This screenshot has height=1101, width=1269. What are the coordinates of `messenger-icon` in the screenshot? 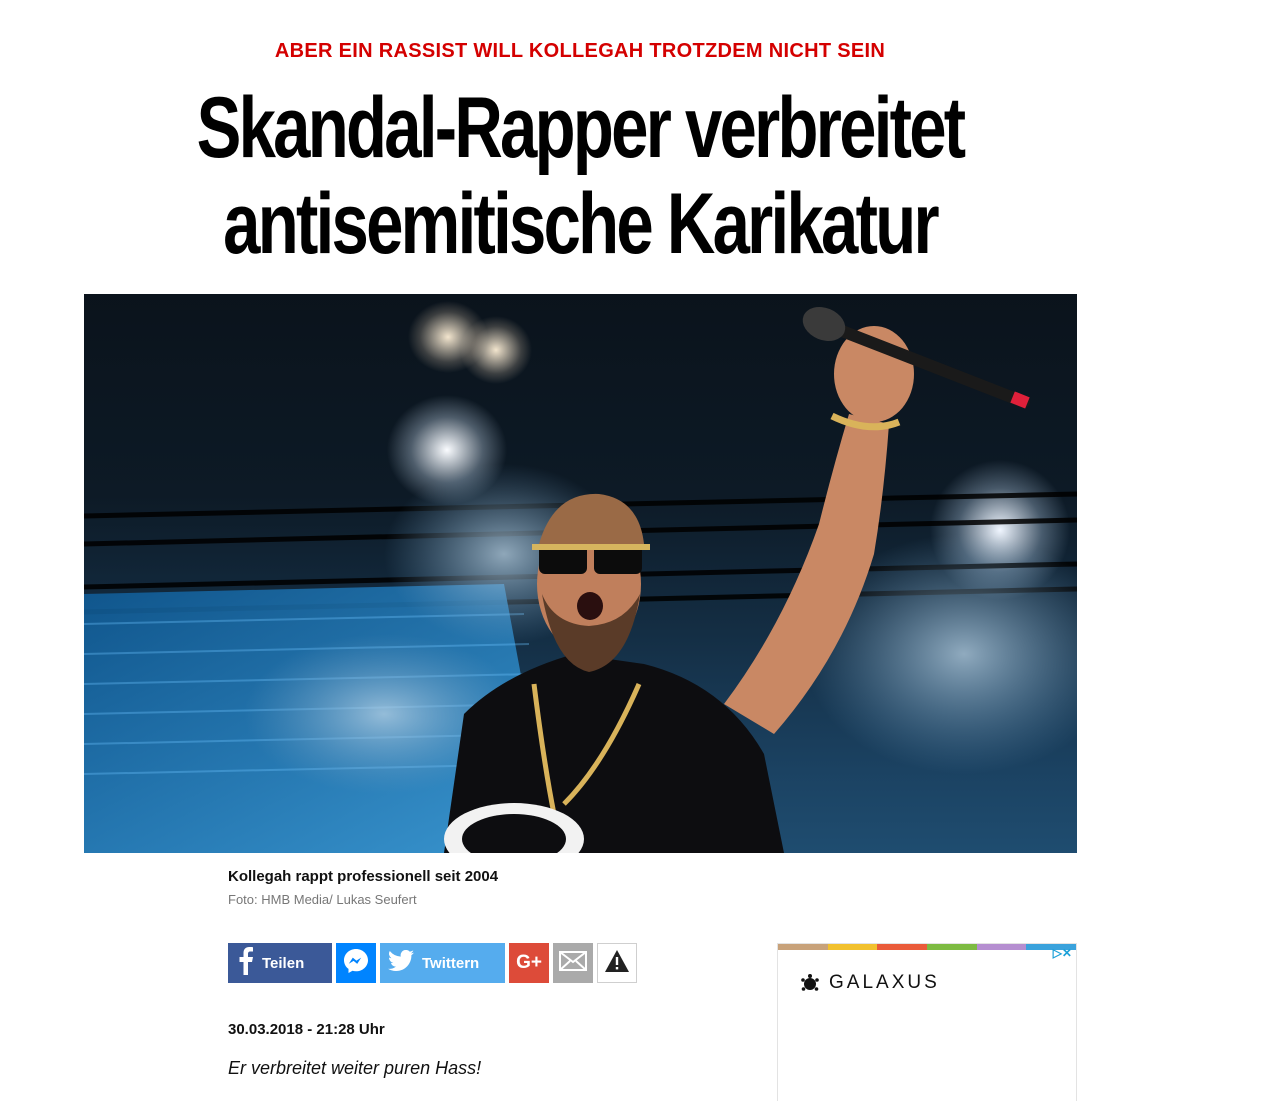 It's located at (356, 963).